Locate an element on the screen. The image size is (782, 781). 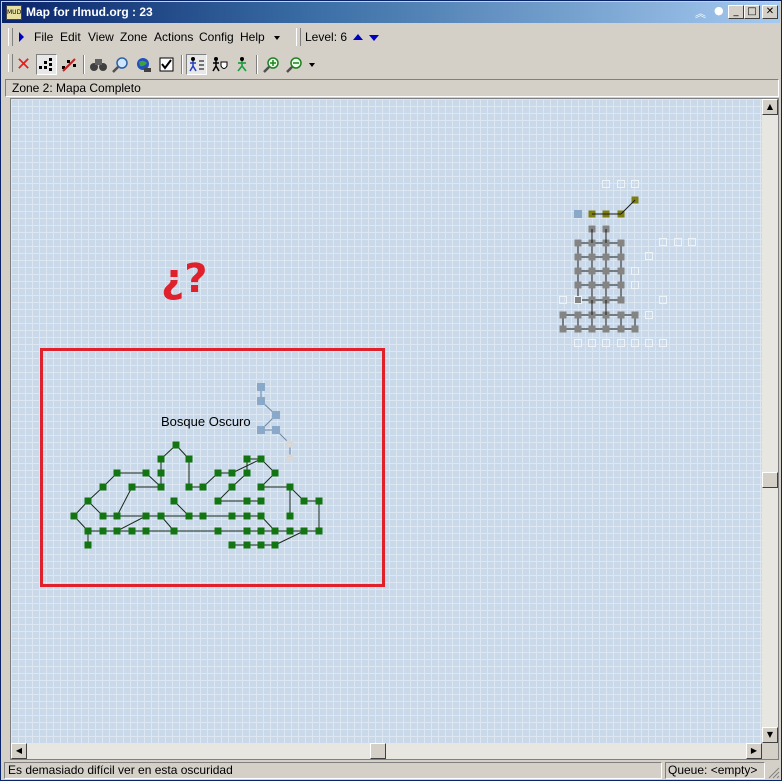
exit-line is located at coordinates (628, 207).